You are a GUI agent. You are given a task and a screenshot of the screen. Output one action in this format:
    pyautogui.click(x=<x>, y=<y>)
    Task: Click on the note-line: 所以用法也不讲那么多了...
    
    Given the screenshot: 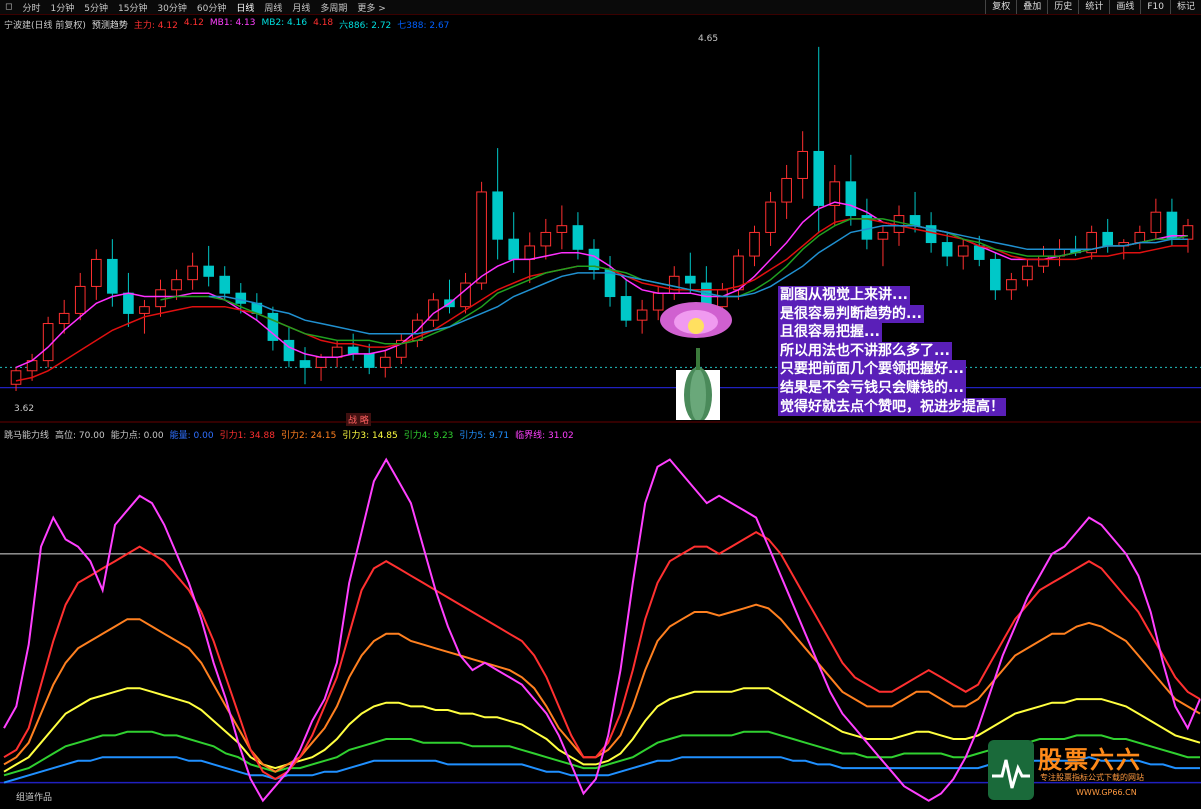 What is the action you would take?
    pyautogui.click(x=865, y=351)
    